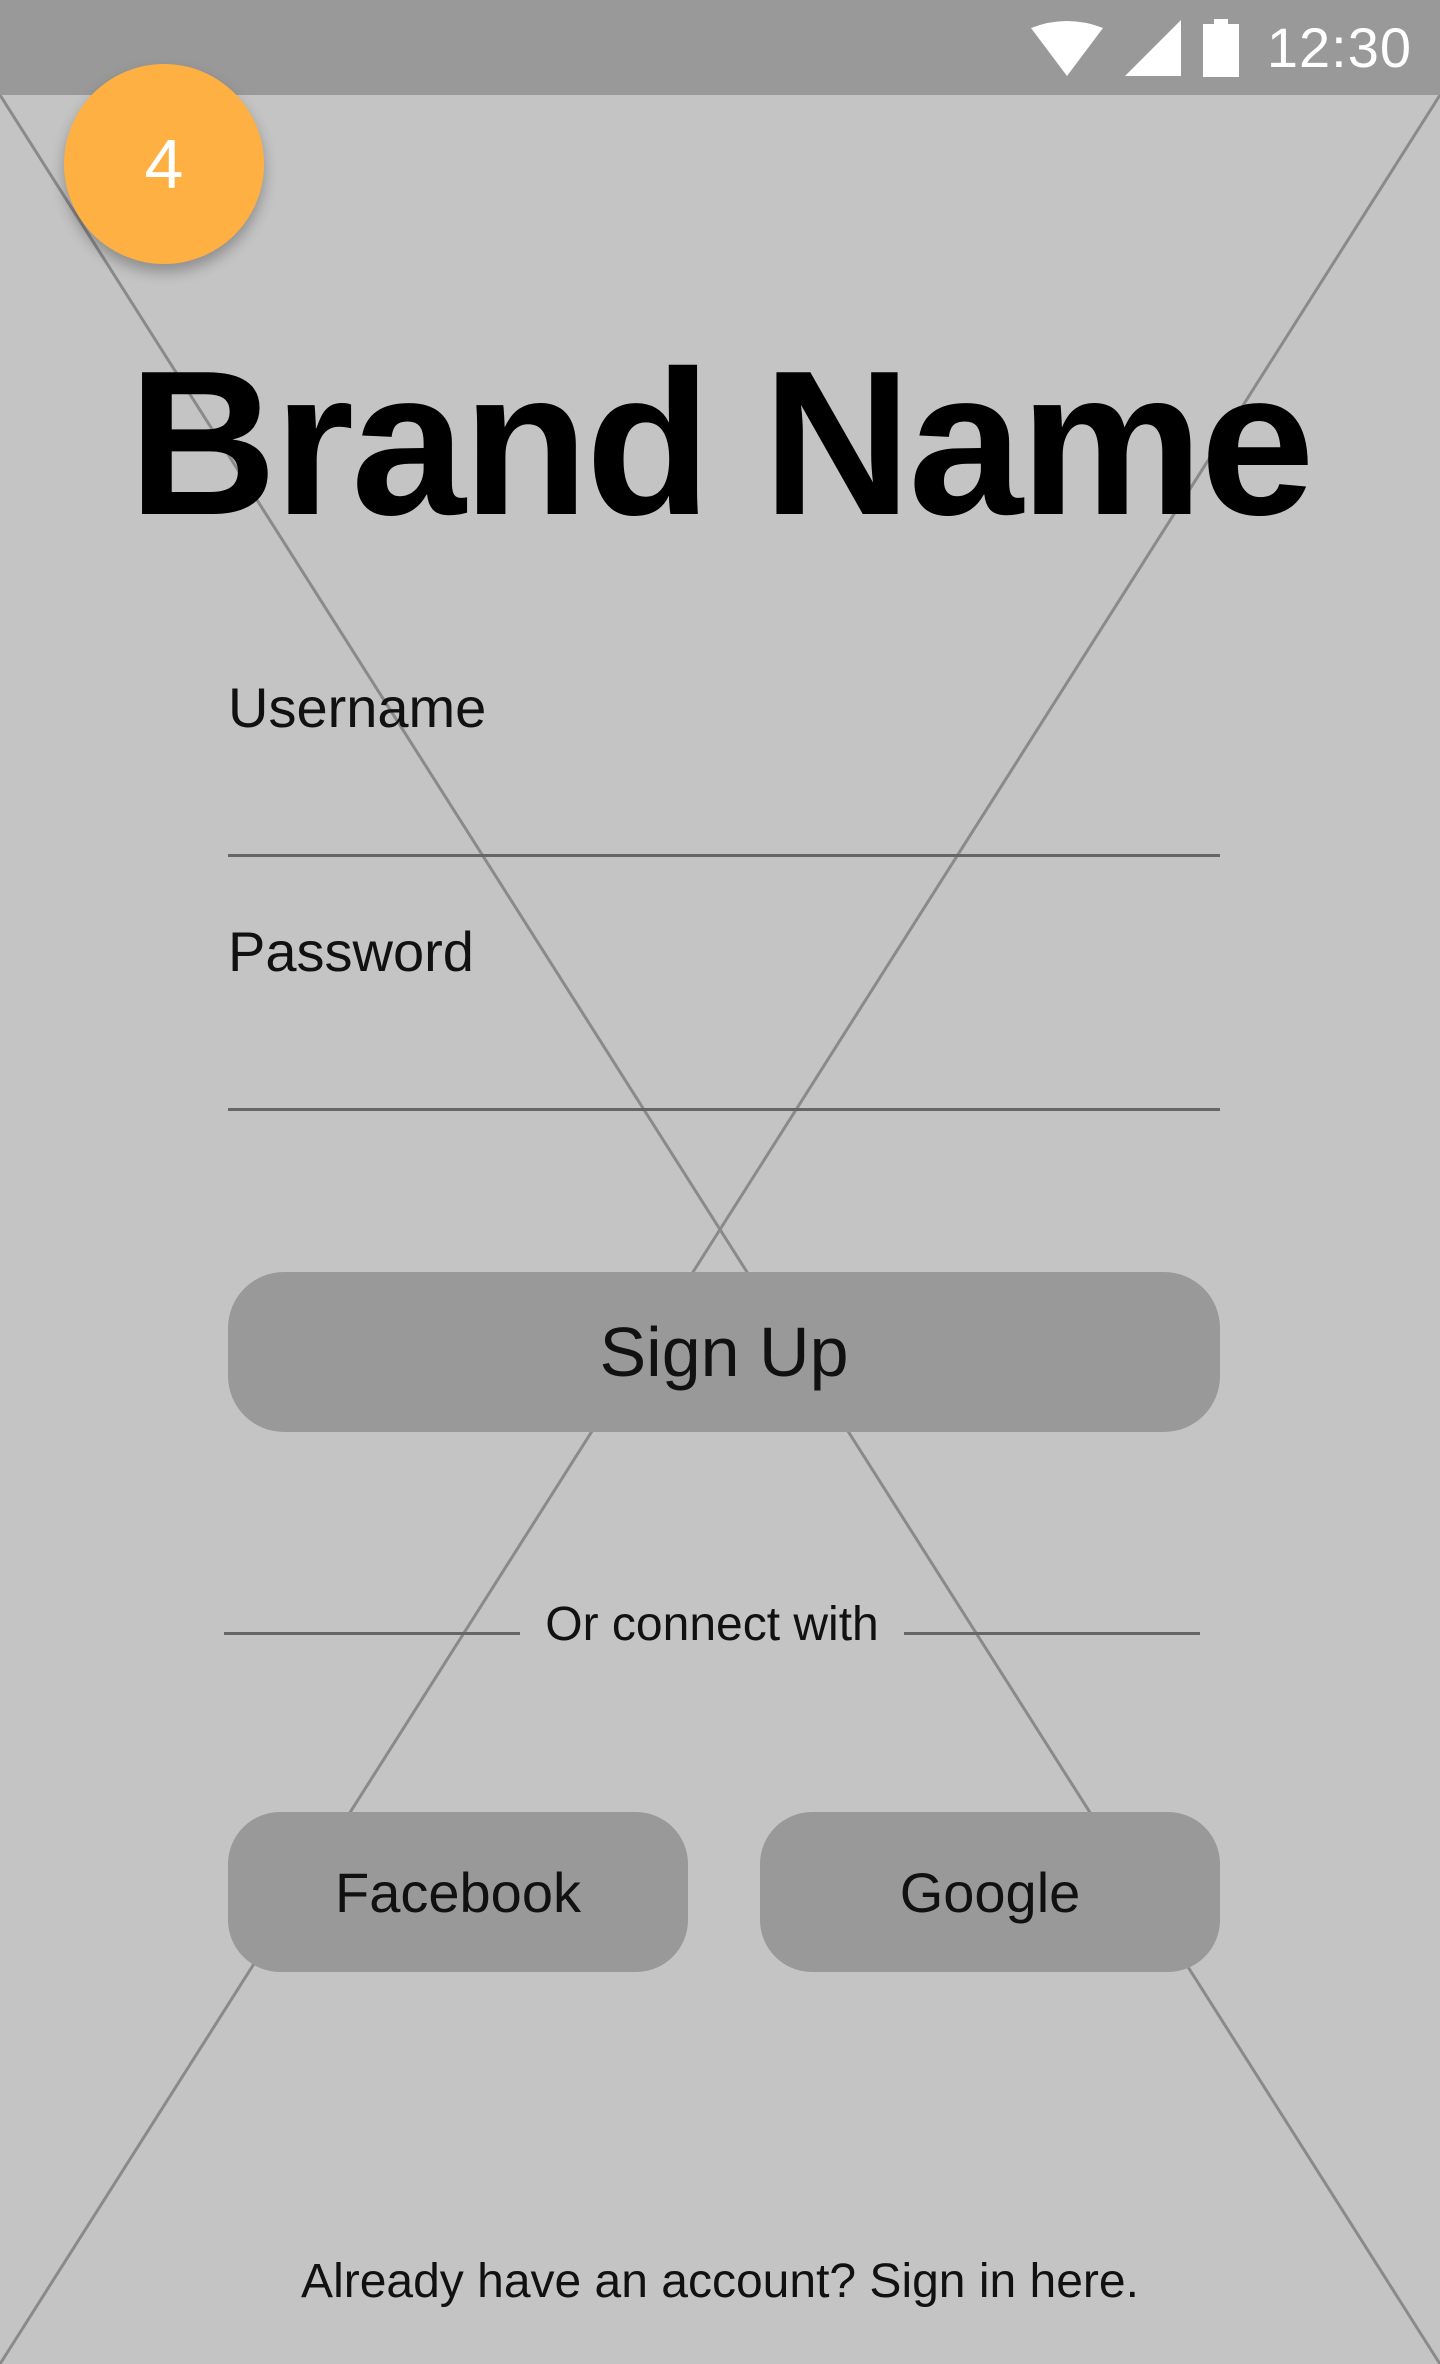 The width and height of the screenshot is (1440, 2364). What do you see at coordinates (990, 1892) in the screenshot?
I see `google-button: Google` at bounding box center [990, 1892].